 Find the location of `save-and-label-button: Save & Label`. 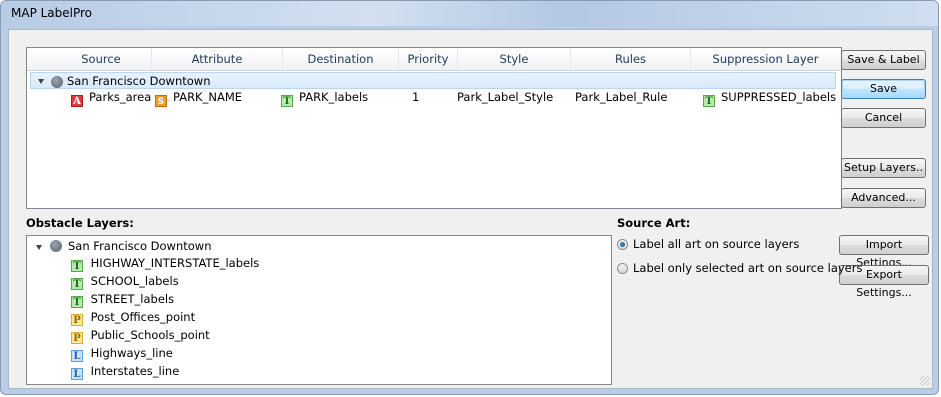

save-and-label-button: Save & Label is located at coordinates (883, 60).